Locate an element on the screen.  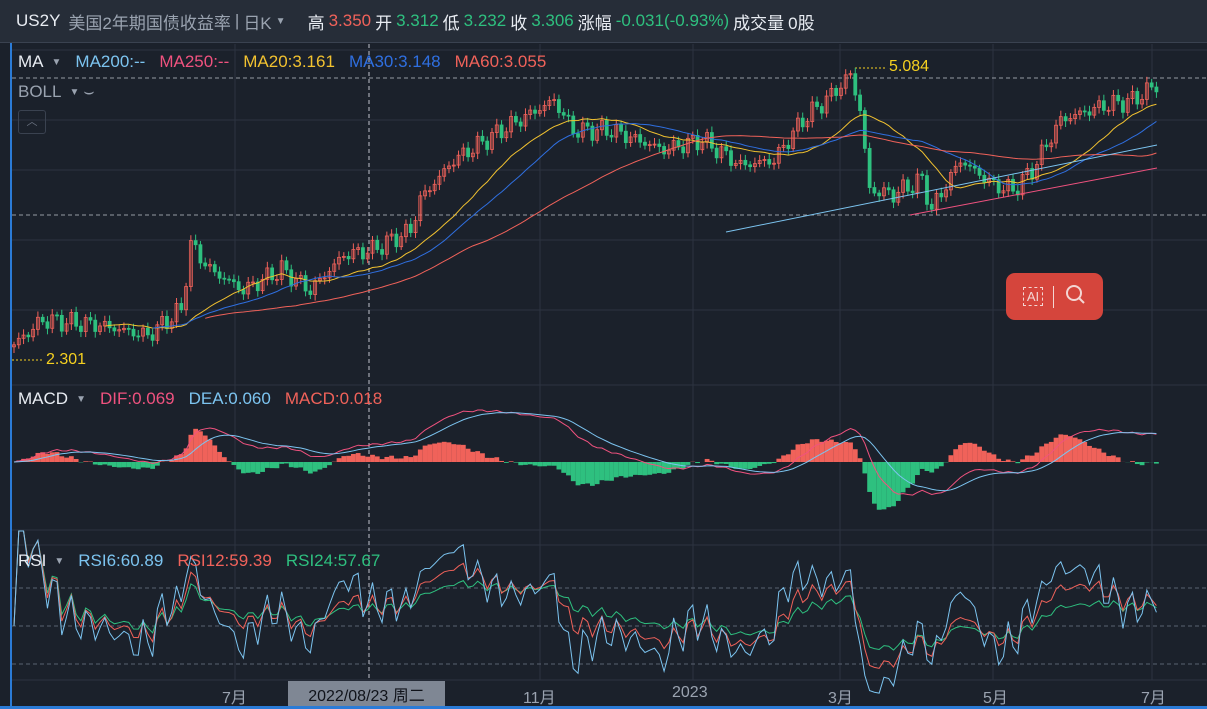
eye-closed-icon: ⌣ is located at coordinates (88, 92).